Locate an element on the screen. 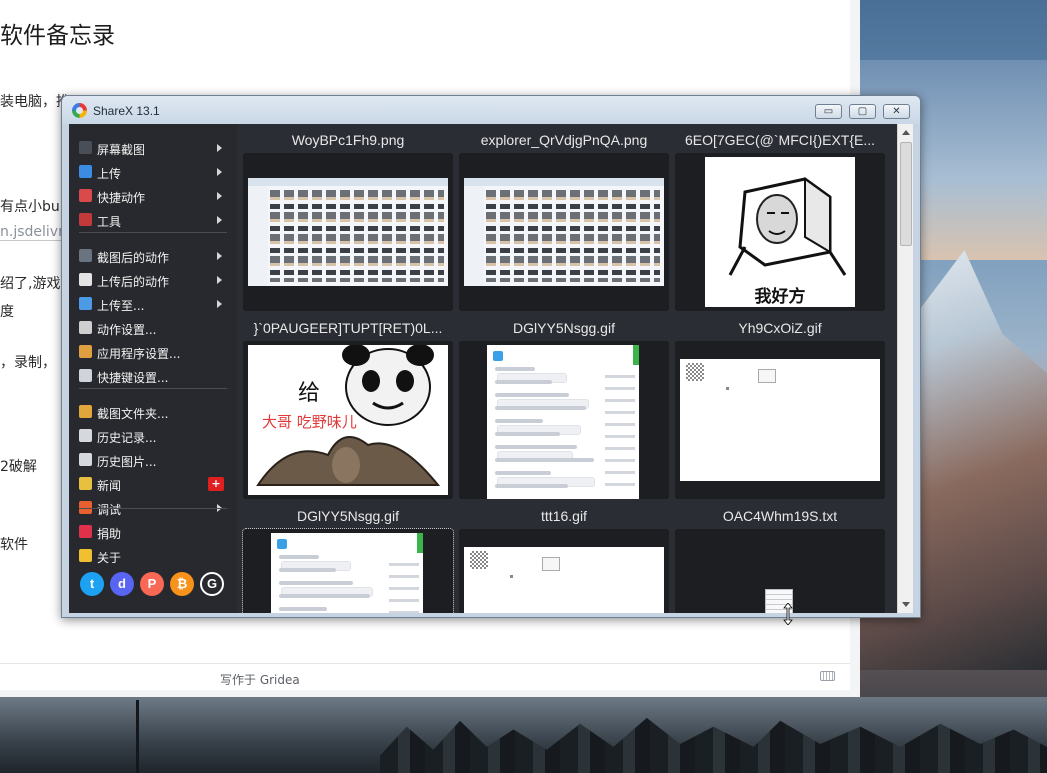 The image size is (1047, 773). toolbox-icon is located at coordinates (85, 219).